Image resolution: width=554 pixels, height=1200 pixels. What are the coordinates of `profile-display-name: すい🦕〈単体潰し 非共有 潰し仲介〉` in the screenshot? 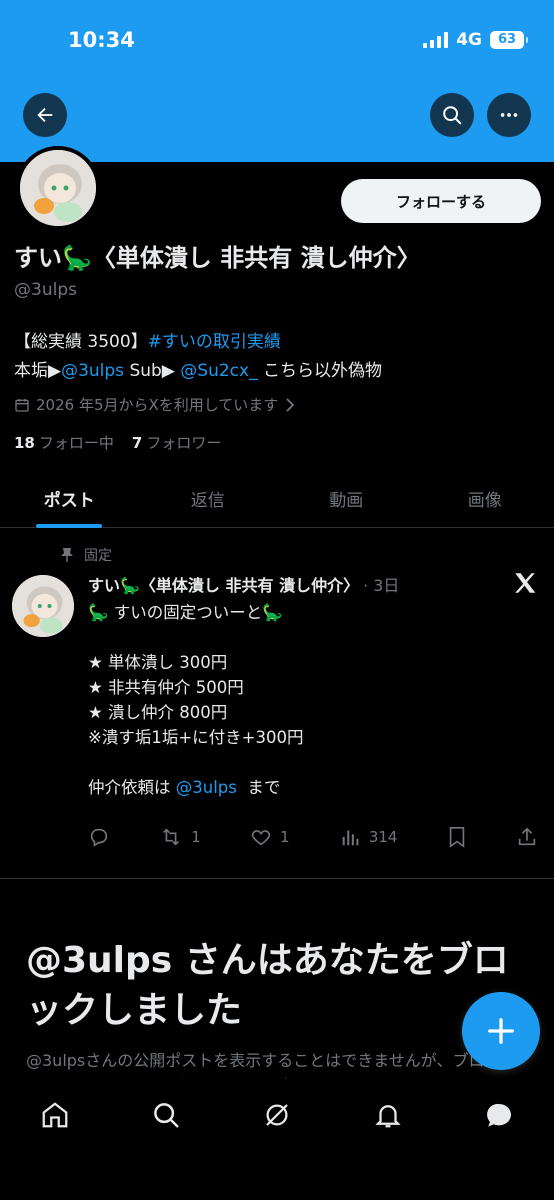 It's located at (217, 258).